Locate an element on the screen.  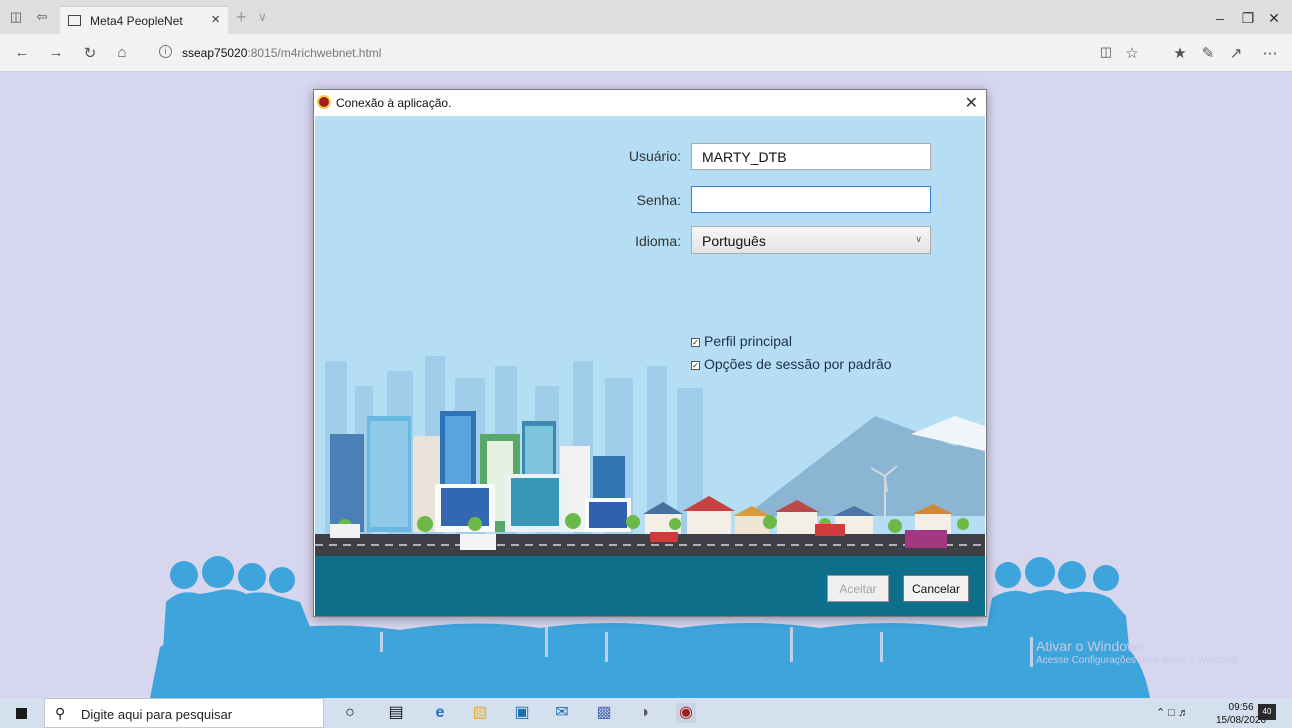
page-icon is located at coordinates (74, 20).